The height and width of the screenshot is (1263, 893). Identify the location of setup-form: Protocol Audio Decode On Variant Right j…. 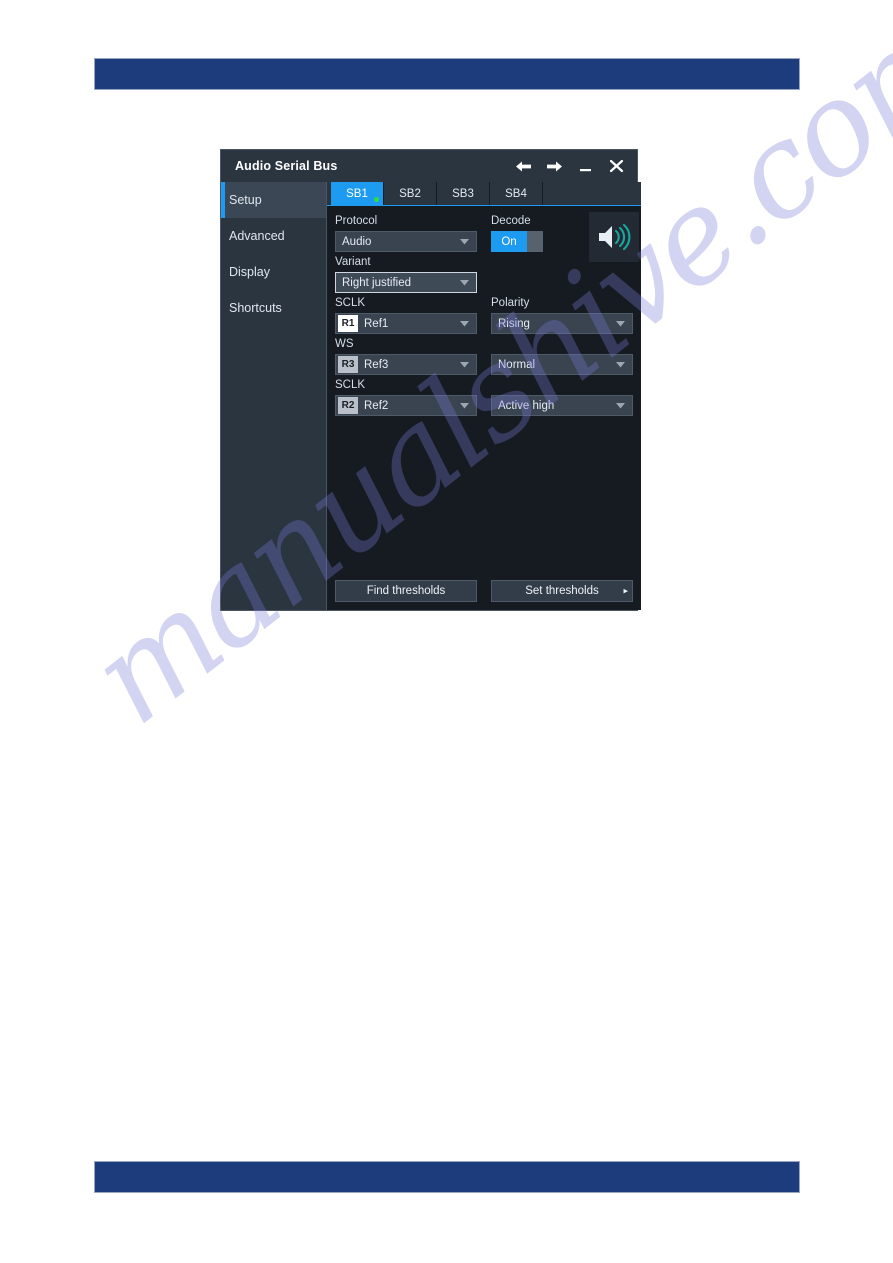
(484, 393).